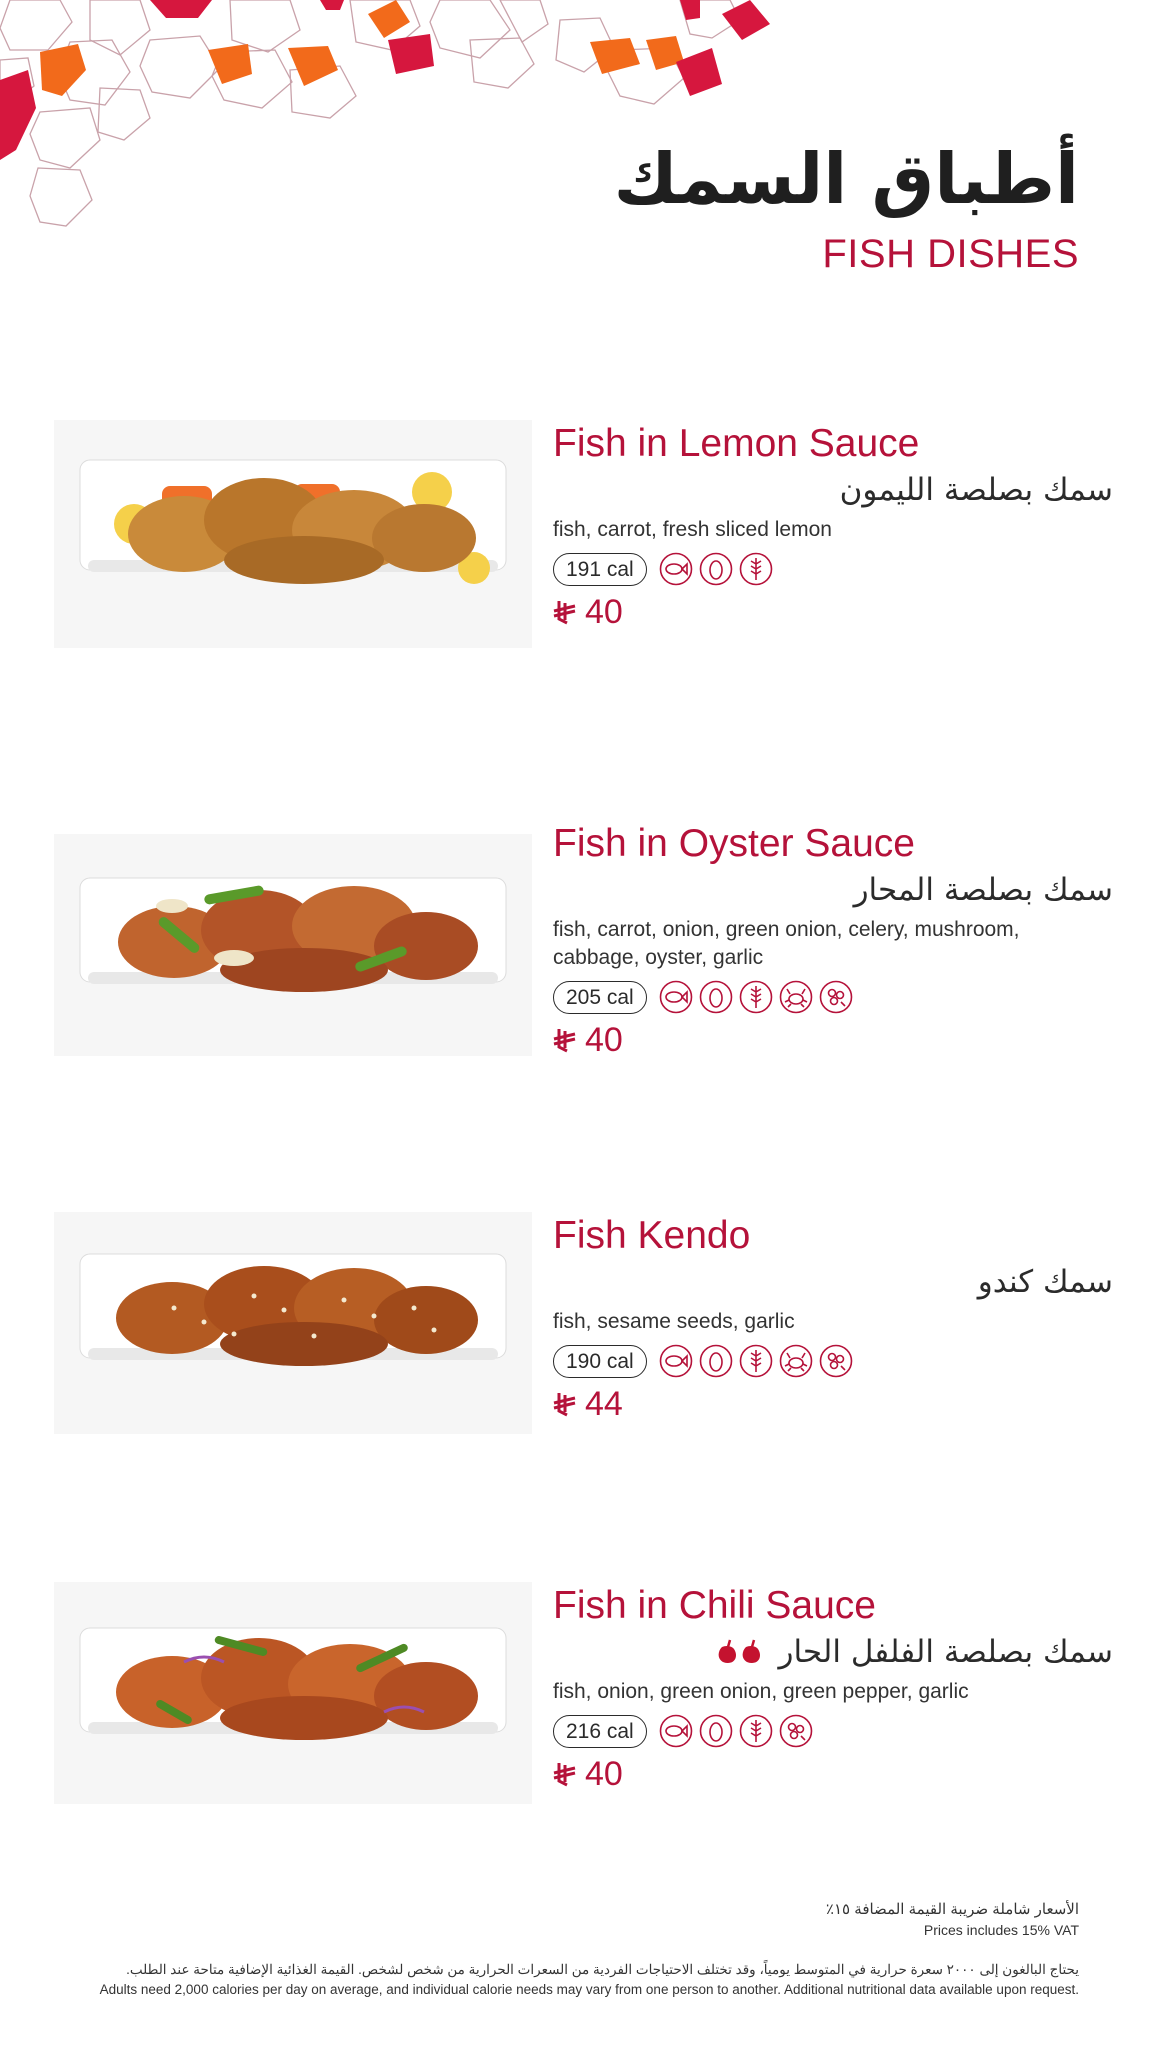  Describe the element at coordinates (600, 1731) in the screenshot. I see `calorie-badge: 216 cal` at that location.